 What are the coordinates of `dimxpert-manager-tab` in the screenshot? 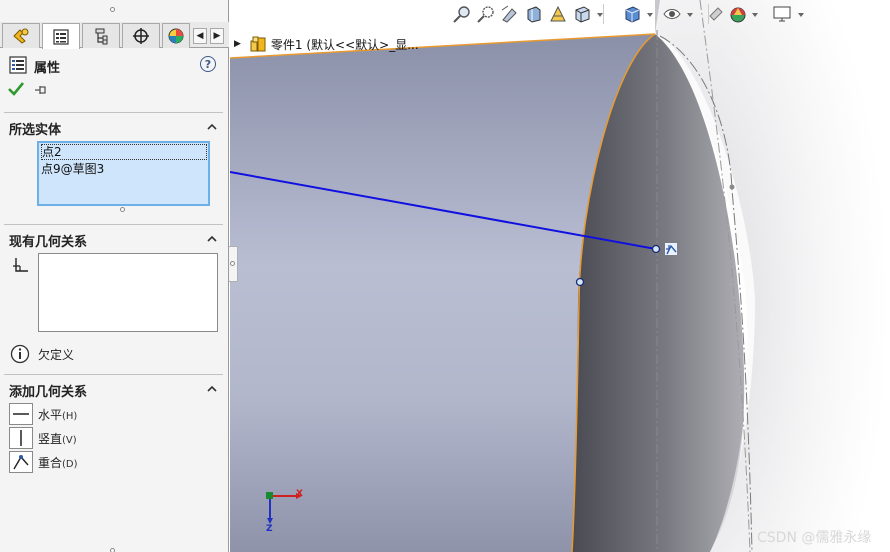 It's located at (141, 35).